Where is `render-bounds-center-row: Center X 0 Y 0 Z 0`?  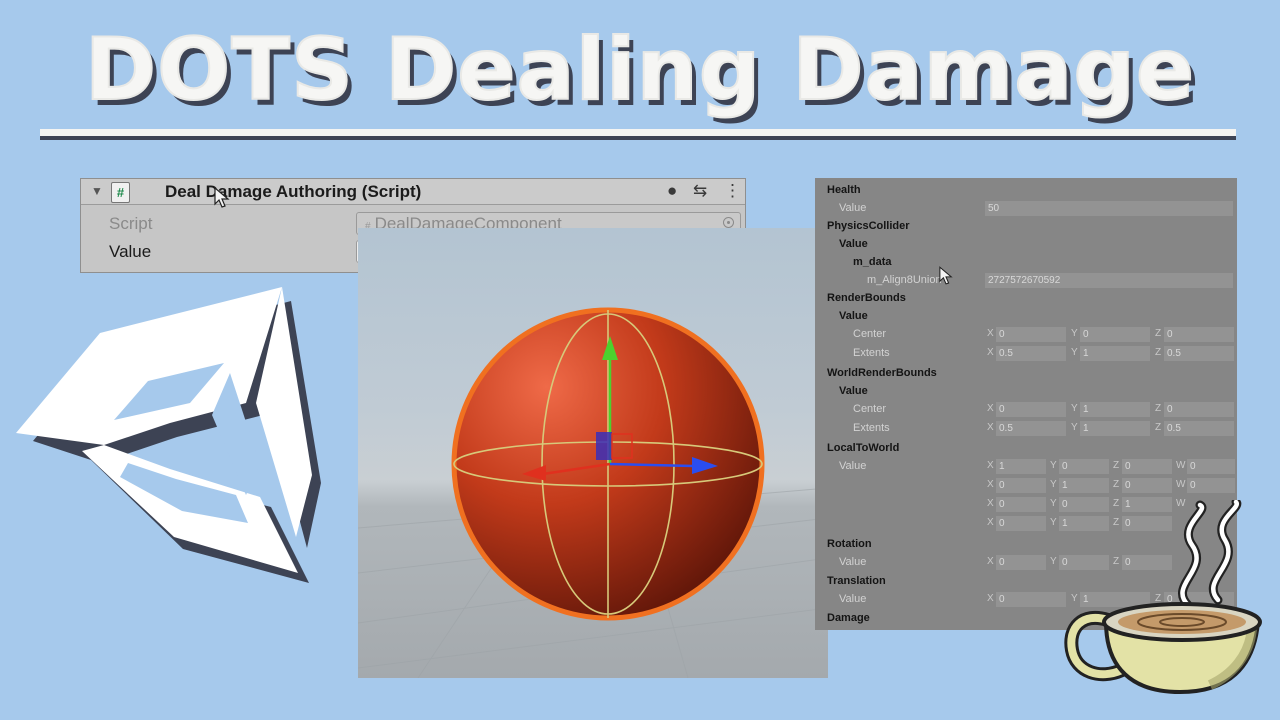
render-bounds-center-row: Center X 0 Y 0 Z 0 is located at coordinates (1026, 335).